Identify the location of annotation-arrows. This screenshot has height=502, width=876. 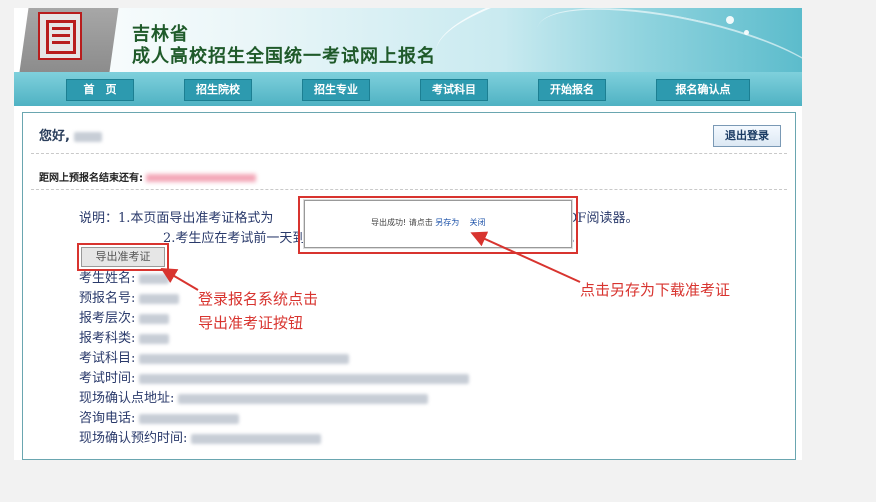
(370, 261).